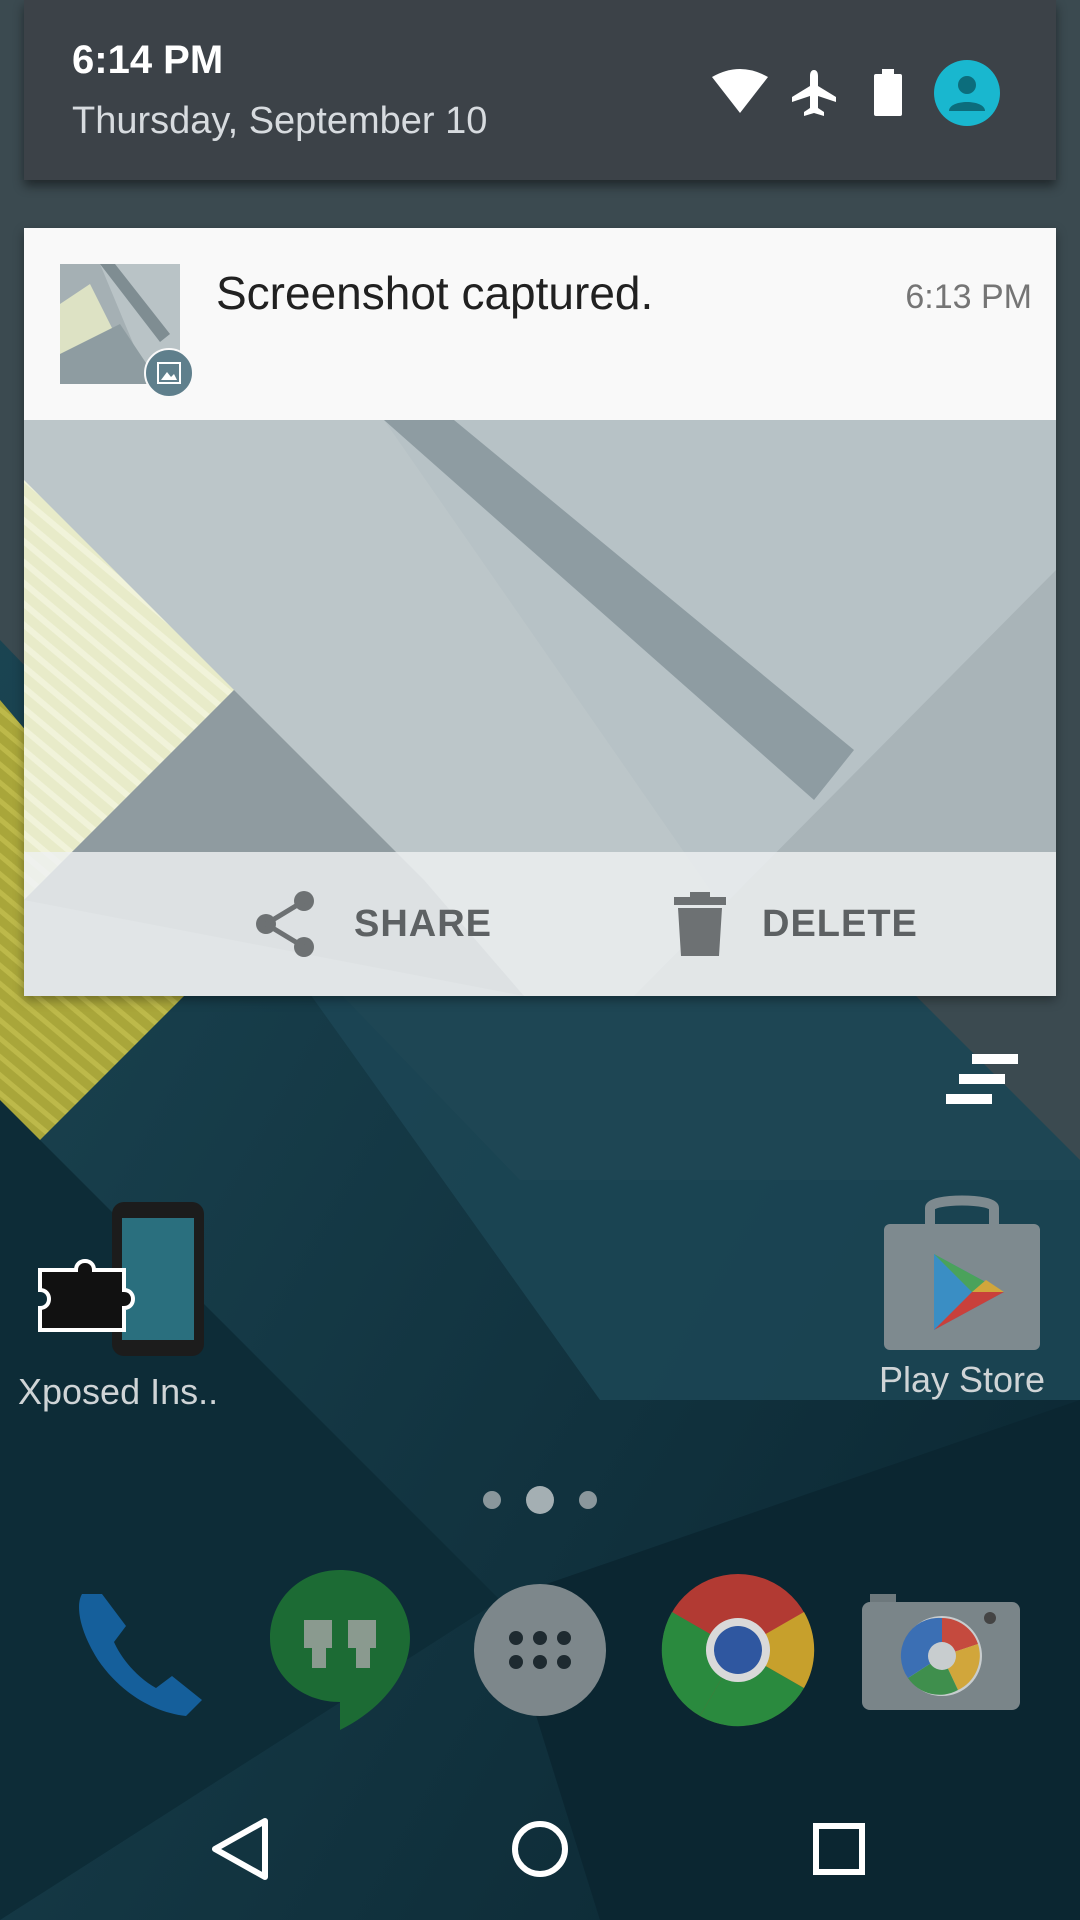  I want to click on notification-title: Screenshot captured., so click(435, 293).